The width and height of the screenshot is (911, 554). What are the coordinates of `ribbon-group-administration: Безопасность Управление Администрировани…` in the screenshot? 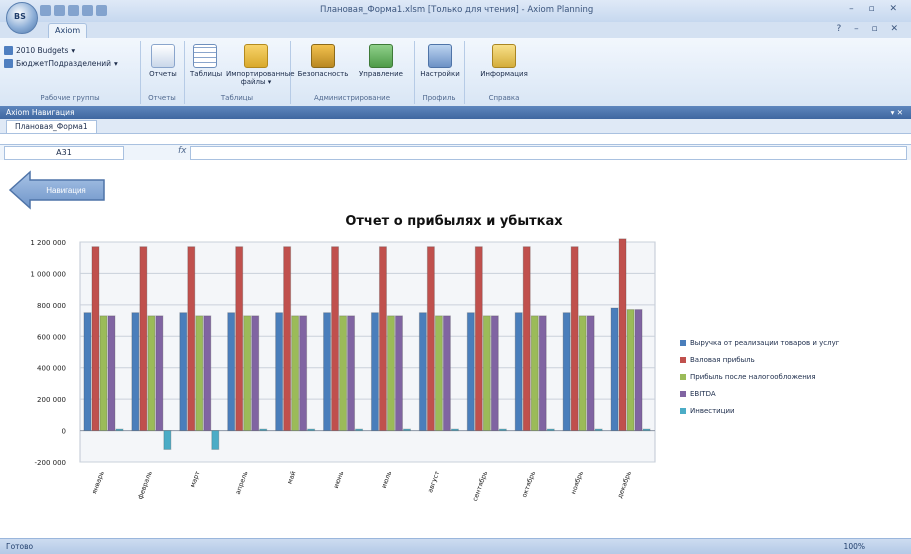 It's located at (352, 72).